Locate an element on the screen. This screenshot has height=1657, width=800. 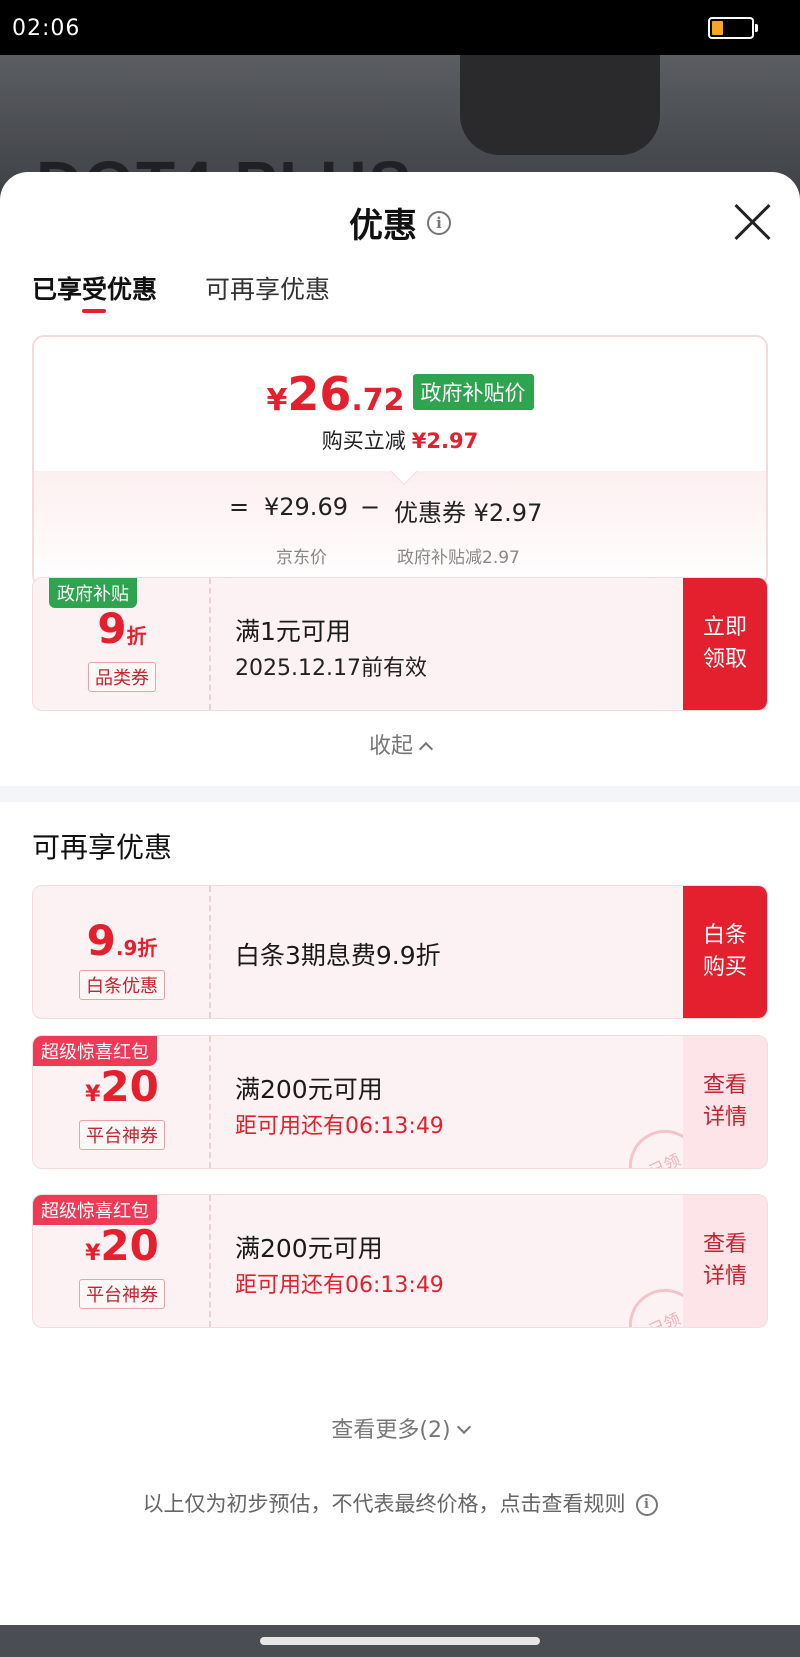
coupon-discount-unit: 折 is located at coordinates (136, 636).